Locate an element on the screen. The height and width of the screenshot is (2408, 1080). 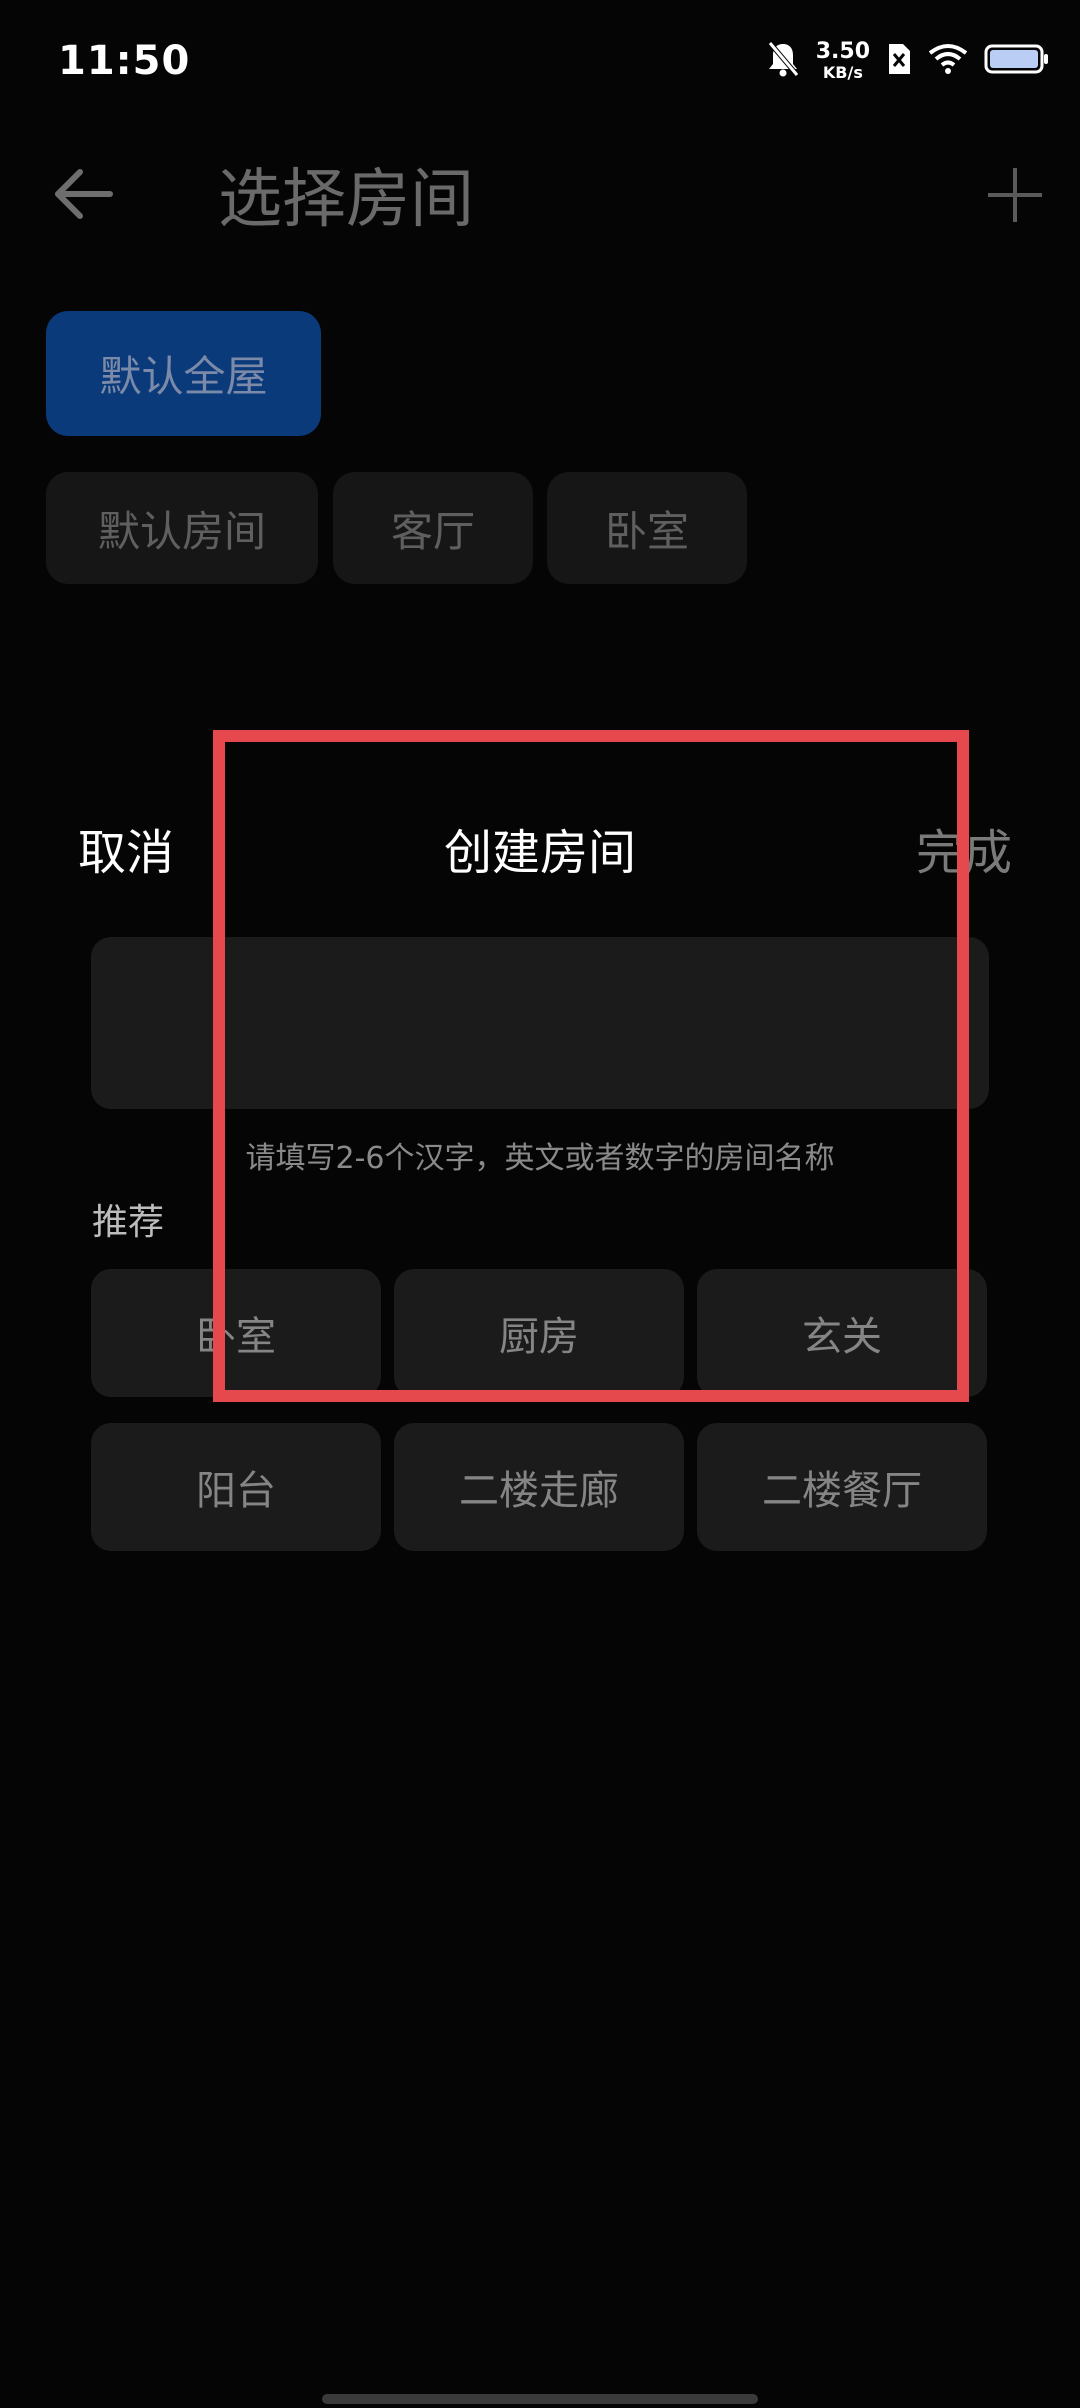
back-arrow-icon is located at coordinates (84, 194).